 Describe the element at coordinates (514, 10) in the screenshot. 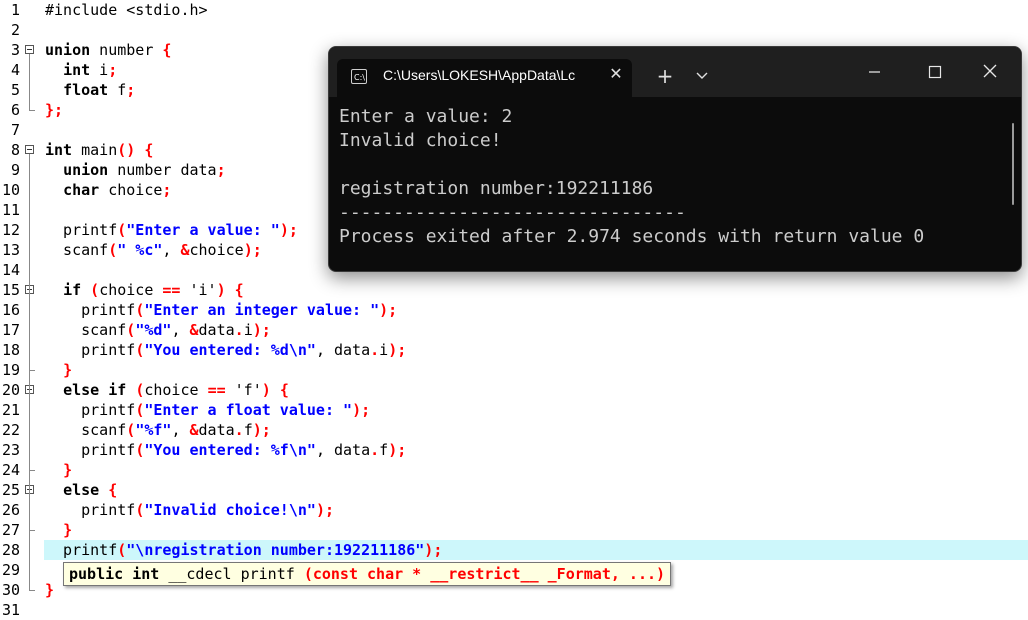

I see `code-line: 1 #include <stdio.h>` at that location.